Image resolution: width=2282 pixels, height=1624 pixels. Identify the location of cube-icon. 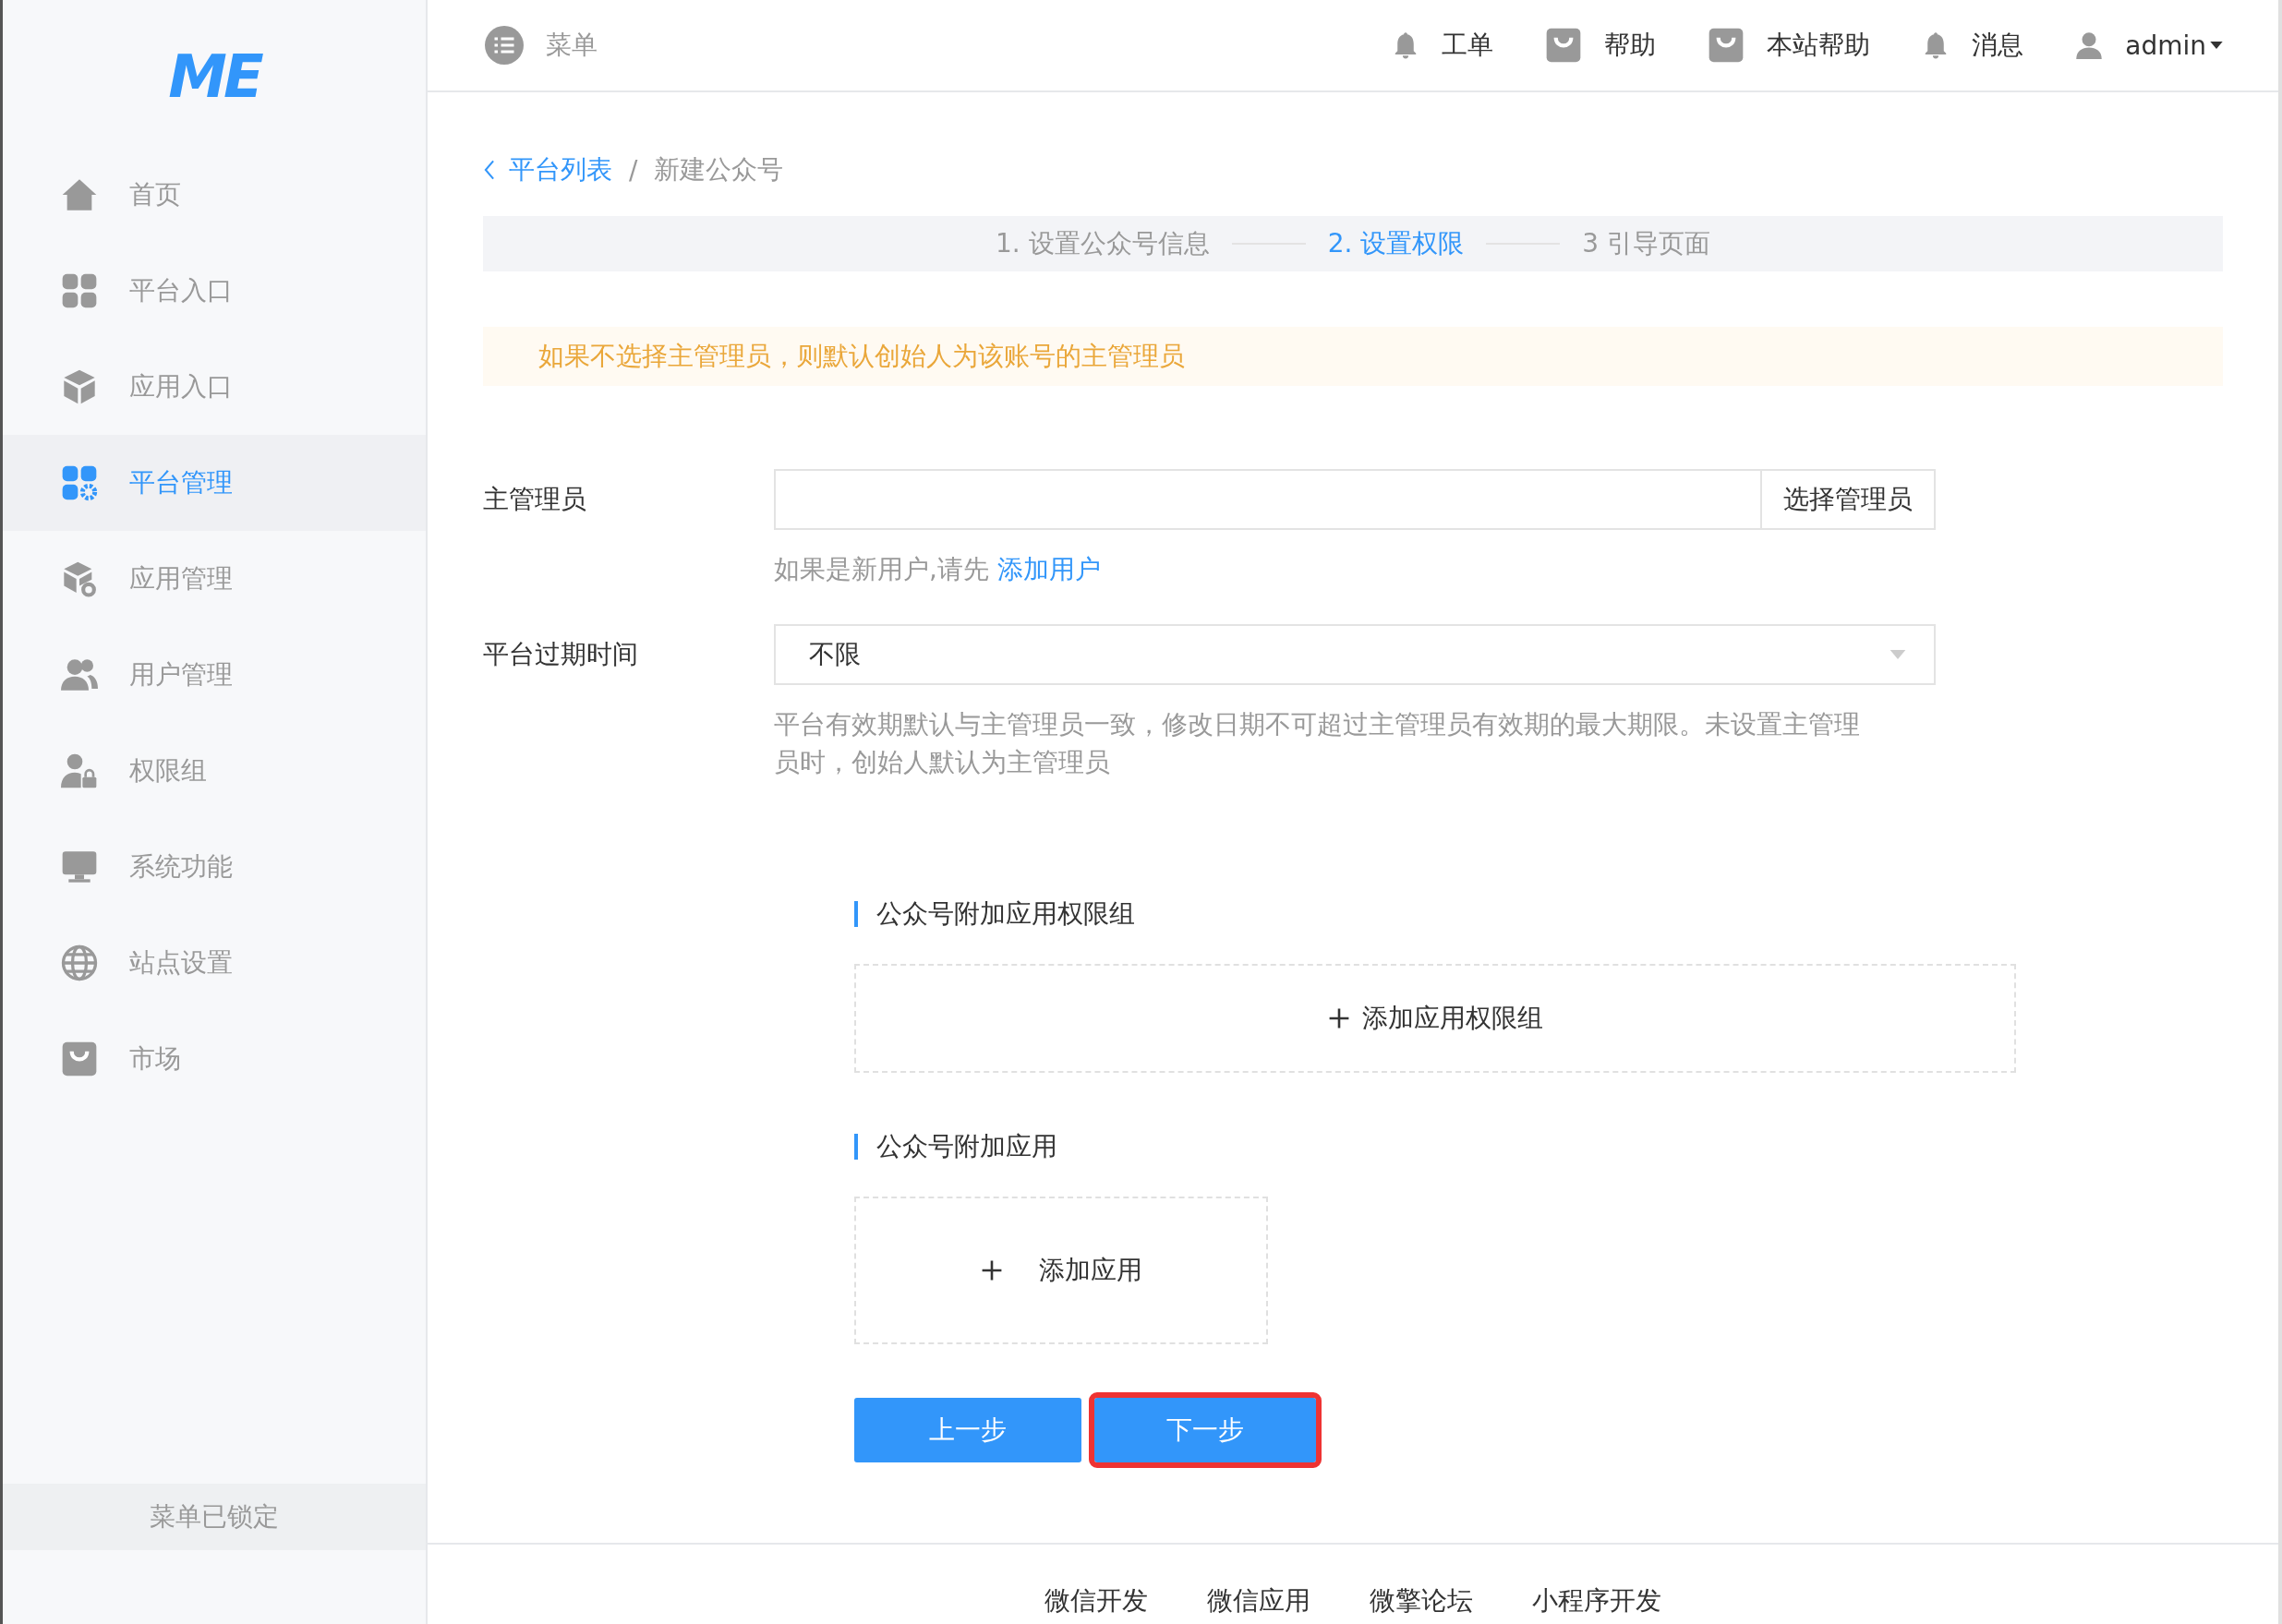
(79, 386).